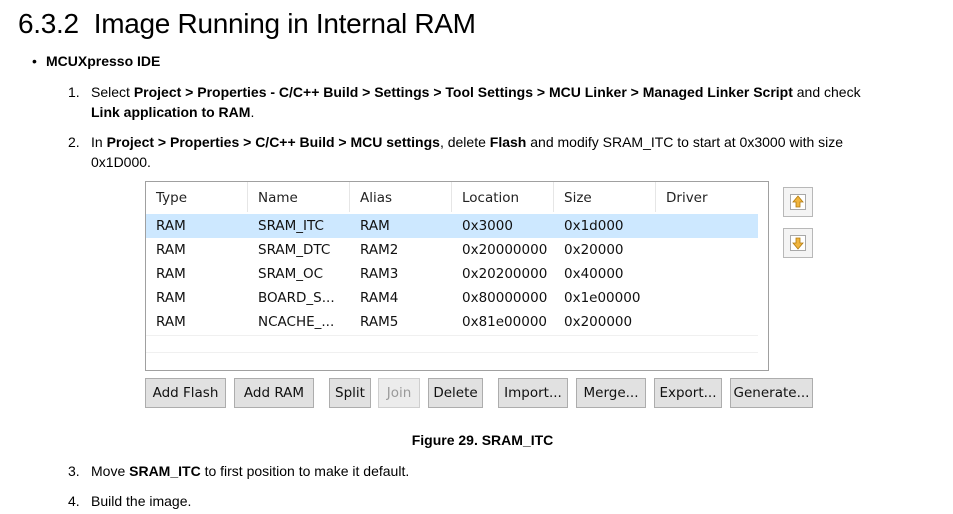 Image resolution: width=953 pixels, height=514 pixels. I want to click on option-name: SRAM_ITC, so click(165, 471).